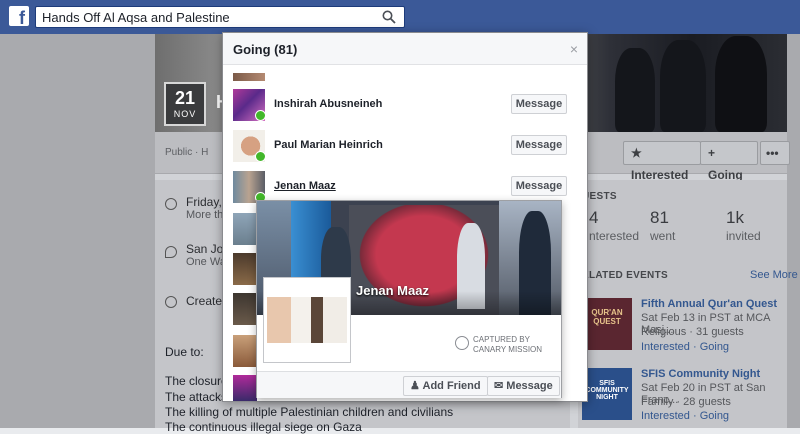  I want to click on description-line: The closure, so click(196, 381).